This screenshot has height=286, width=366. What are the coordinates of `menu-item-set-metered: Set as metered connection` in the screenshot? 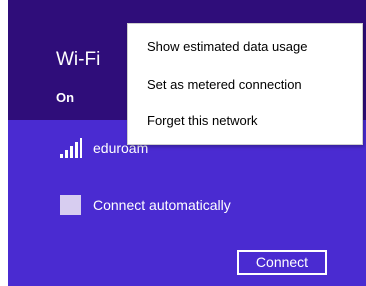 It's located at (224, 84).